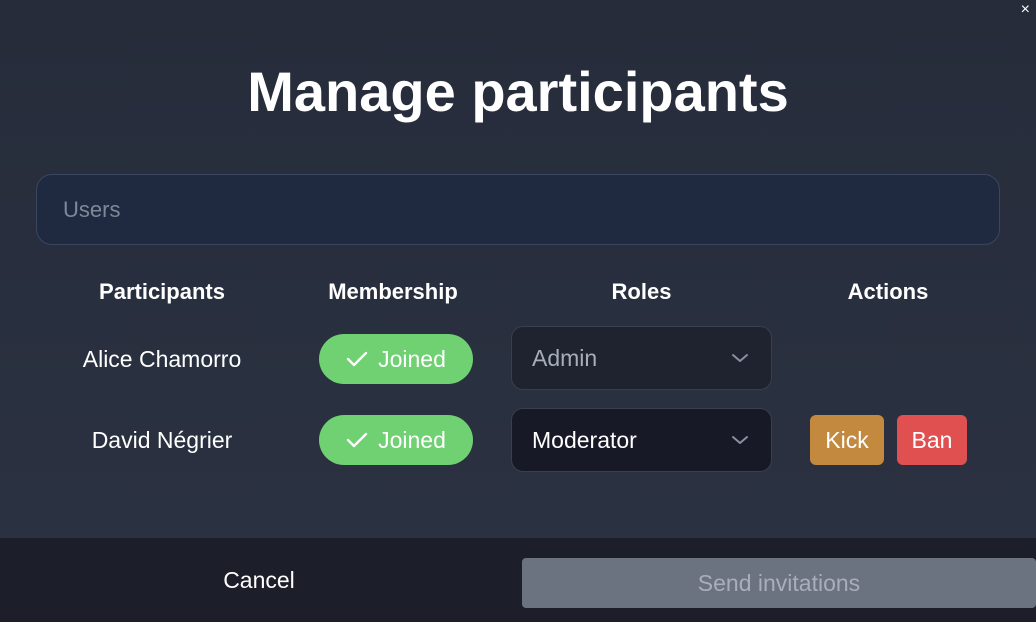  Describe the element at coordinates (641, 291) in the screenshot. I see `header-roles: Roles` at that location.